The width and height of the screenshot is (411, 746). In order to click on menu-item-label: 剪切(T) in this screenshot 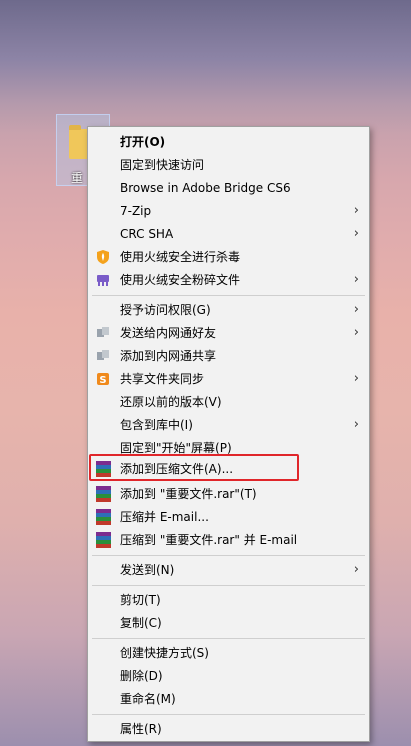, I will do `click(140, 600)`.